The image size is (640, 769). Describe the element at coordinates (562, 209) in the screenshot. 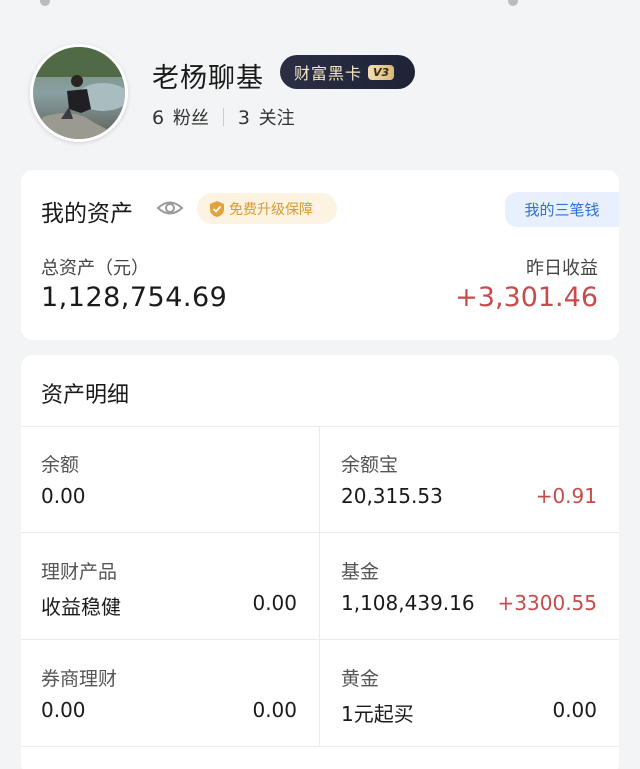

I see `my-three-money-button: 我的三笔钱` at that location.